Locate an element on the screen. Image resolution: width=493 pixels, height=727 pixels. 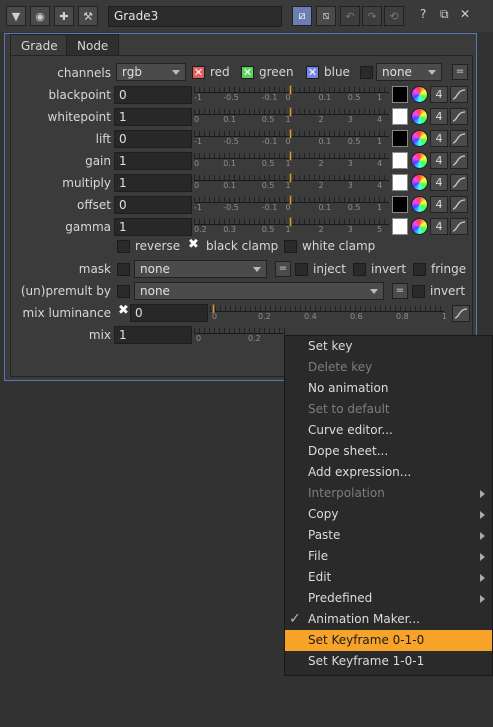
tab-grade: Grade is located at coordinates (39, 45).